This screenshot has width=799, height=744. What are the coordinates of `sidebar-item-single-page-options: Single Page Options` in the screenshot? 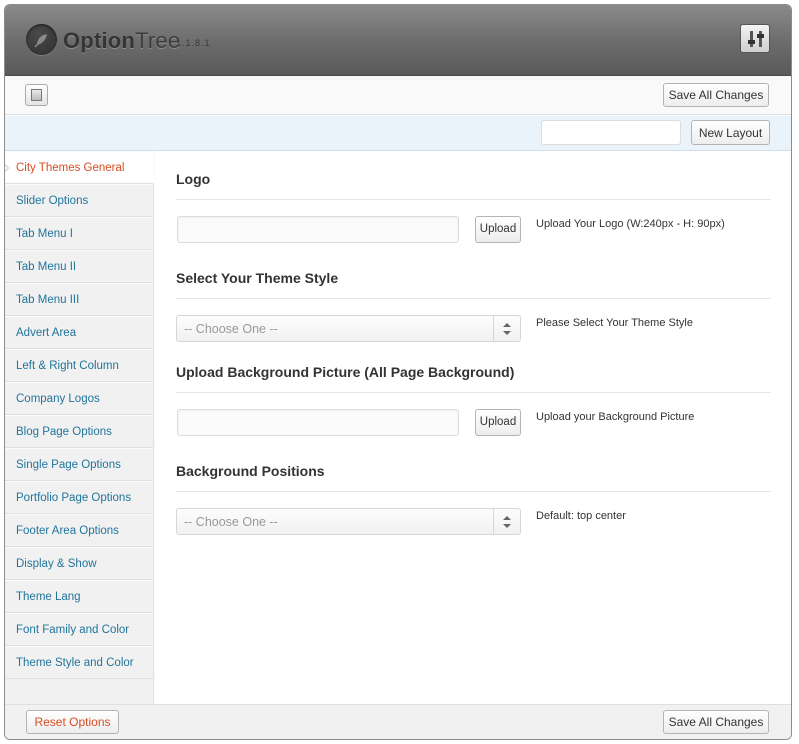 It's located at (79, 464).